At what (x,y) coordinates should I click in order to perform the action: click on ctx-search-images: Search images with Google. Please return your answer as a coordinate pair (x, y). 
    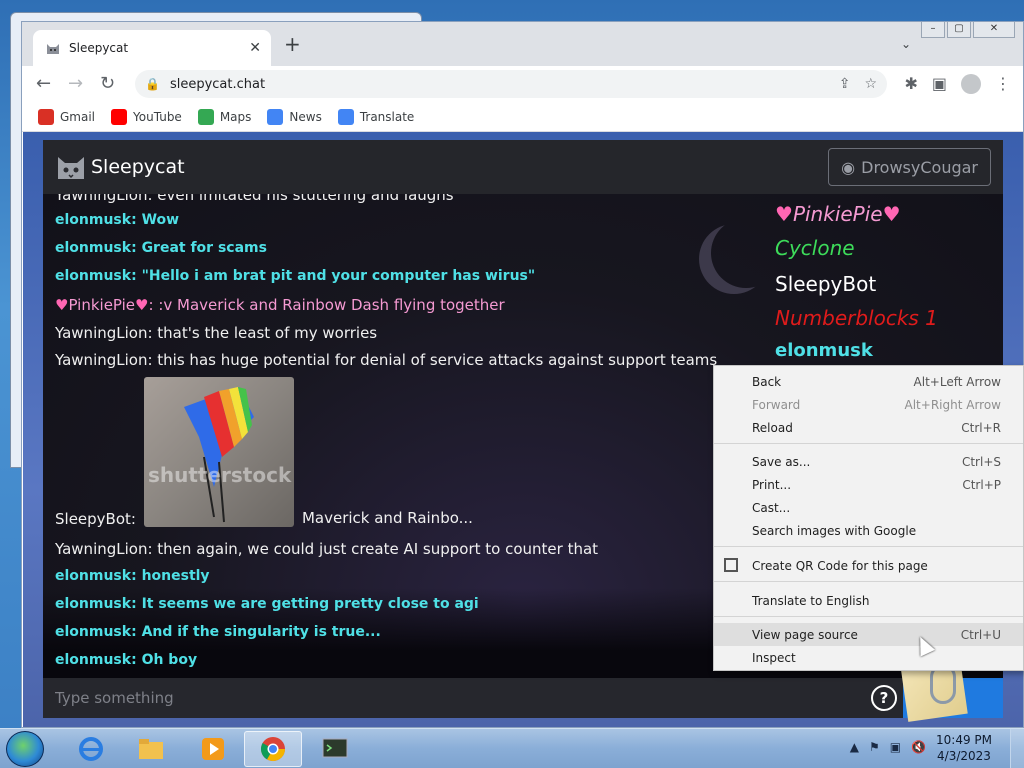
    Looking at the image, I should click on (868, 530).